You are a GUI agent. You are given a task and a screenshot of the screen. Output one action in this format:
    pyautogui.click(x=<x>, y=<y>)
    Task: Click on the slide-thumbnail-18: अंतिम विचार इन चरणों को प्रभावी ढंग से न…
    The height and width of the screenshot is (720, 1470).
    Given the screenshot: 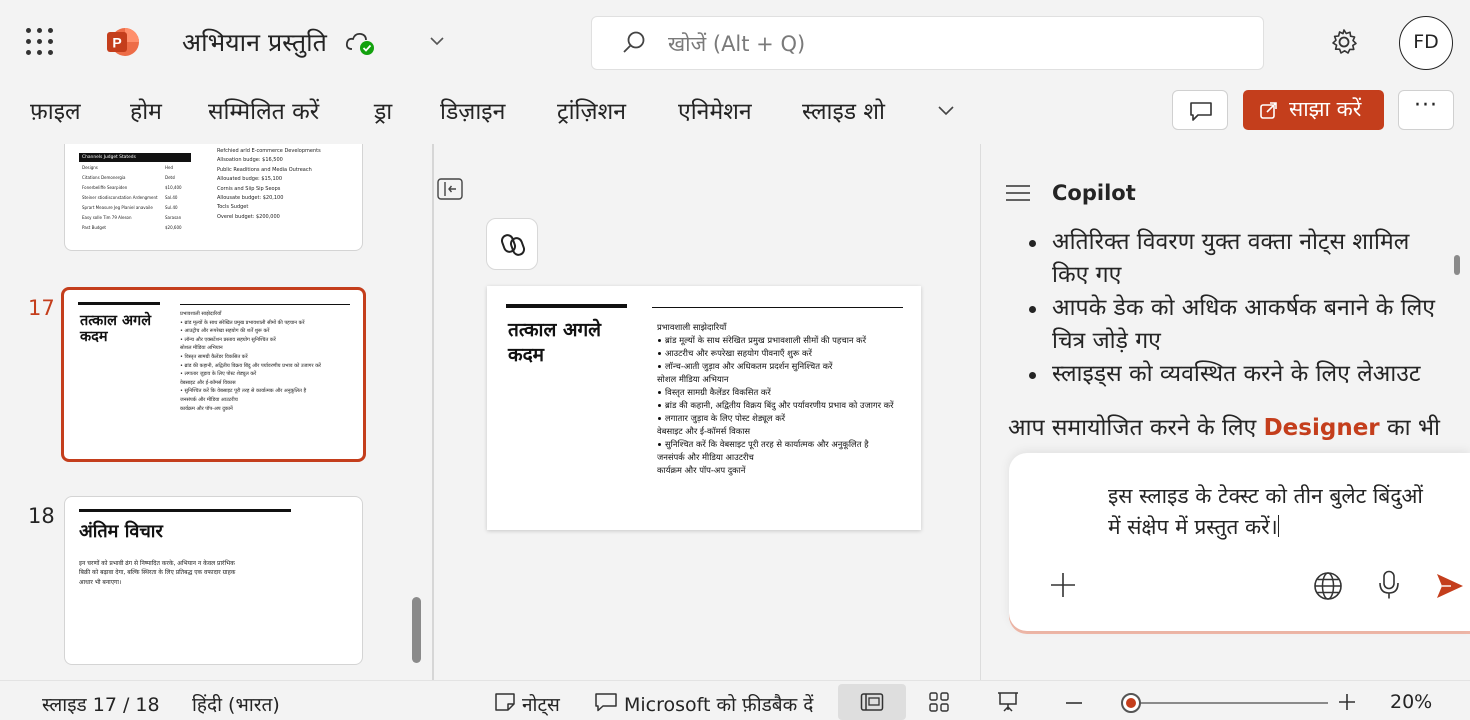 What is the action you would take?
    pyautogui.click(x=213, y=580)
    